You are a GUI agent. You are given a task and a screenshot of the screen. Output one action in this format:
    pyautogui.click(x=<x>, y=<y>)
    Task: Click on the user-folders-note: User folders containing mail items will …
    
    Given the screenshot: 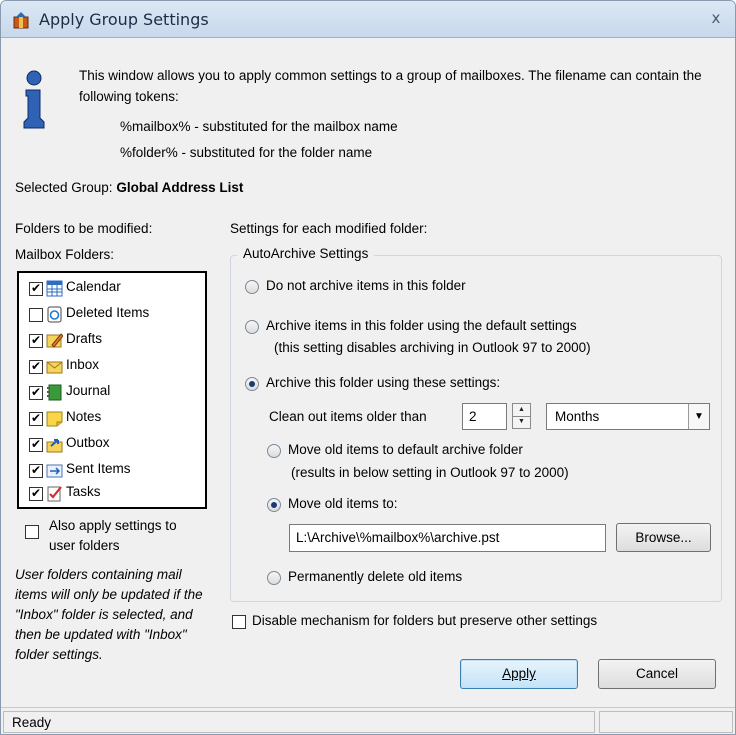 What is the action you would take?
    pyautogui.click(x=109, y=614)
    